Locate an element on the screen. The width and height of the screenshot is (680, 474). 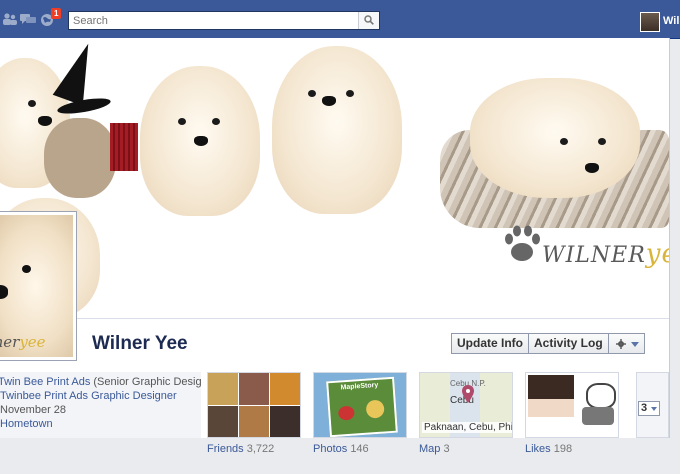
more-apps-box: 3 is located at coordinates (652, 405).